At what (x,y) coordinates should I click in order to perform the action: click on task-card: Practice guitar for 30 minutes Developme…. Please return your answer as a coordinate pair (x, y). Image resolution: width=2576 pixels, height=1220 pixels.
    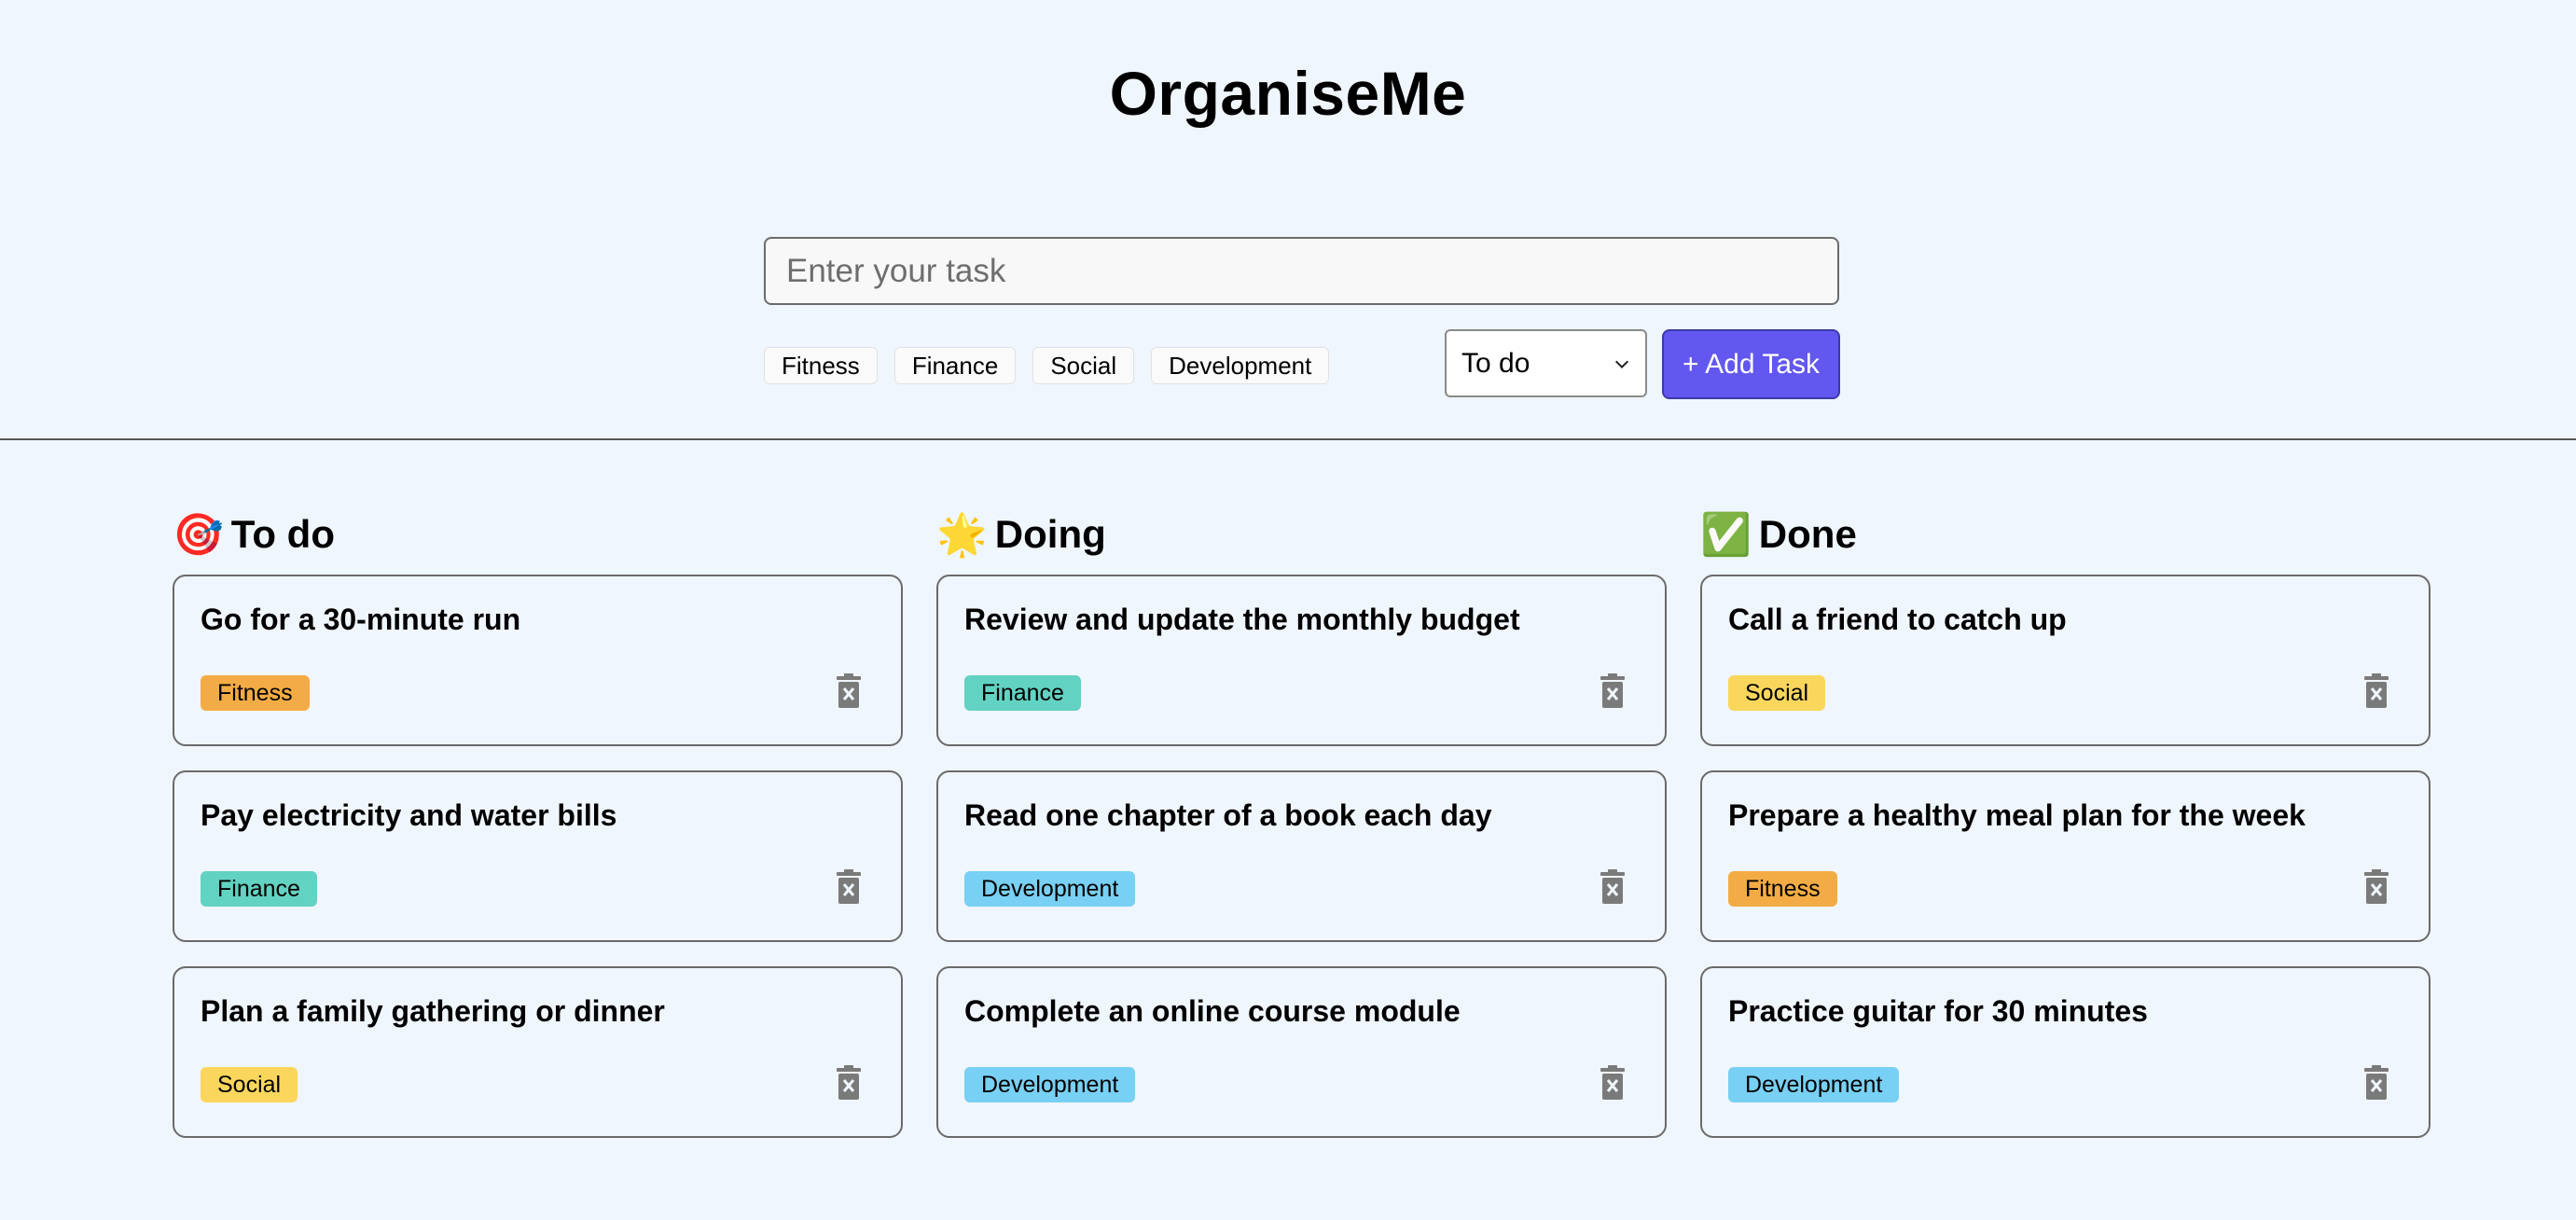
    Looking at the image, I should click on (2065, 1052).